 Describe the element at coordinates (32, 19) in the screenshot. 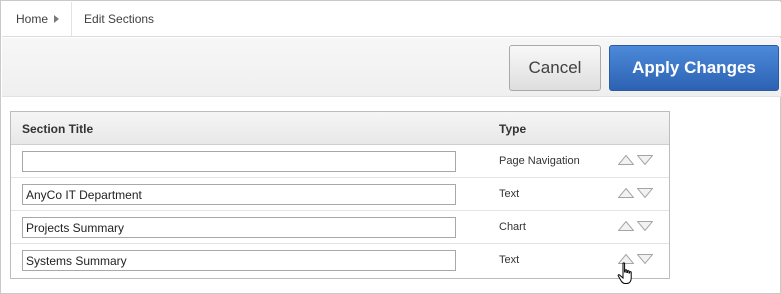

I see `breadcrumb-home-label: Home` at that location.